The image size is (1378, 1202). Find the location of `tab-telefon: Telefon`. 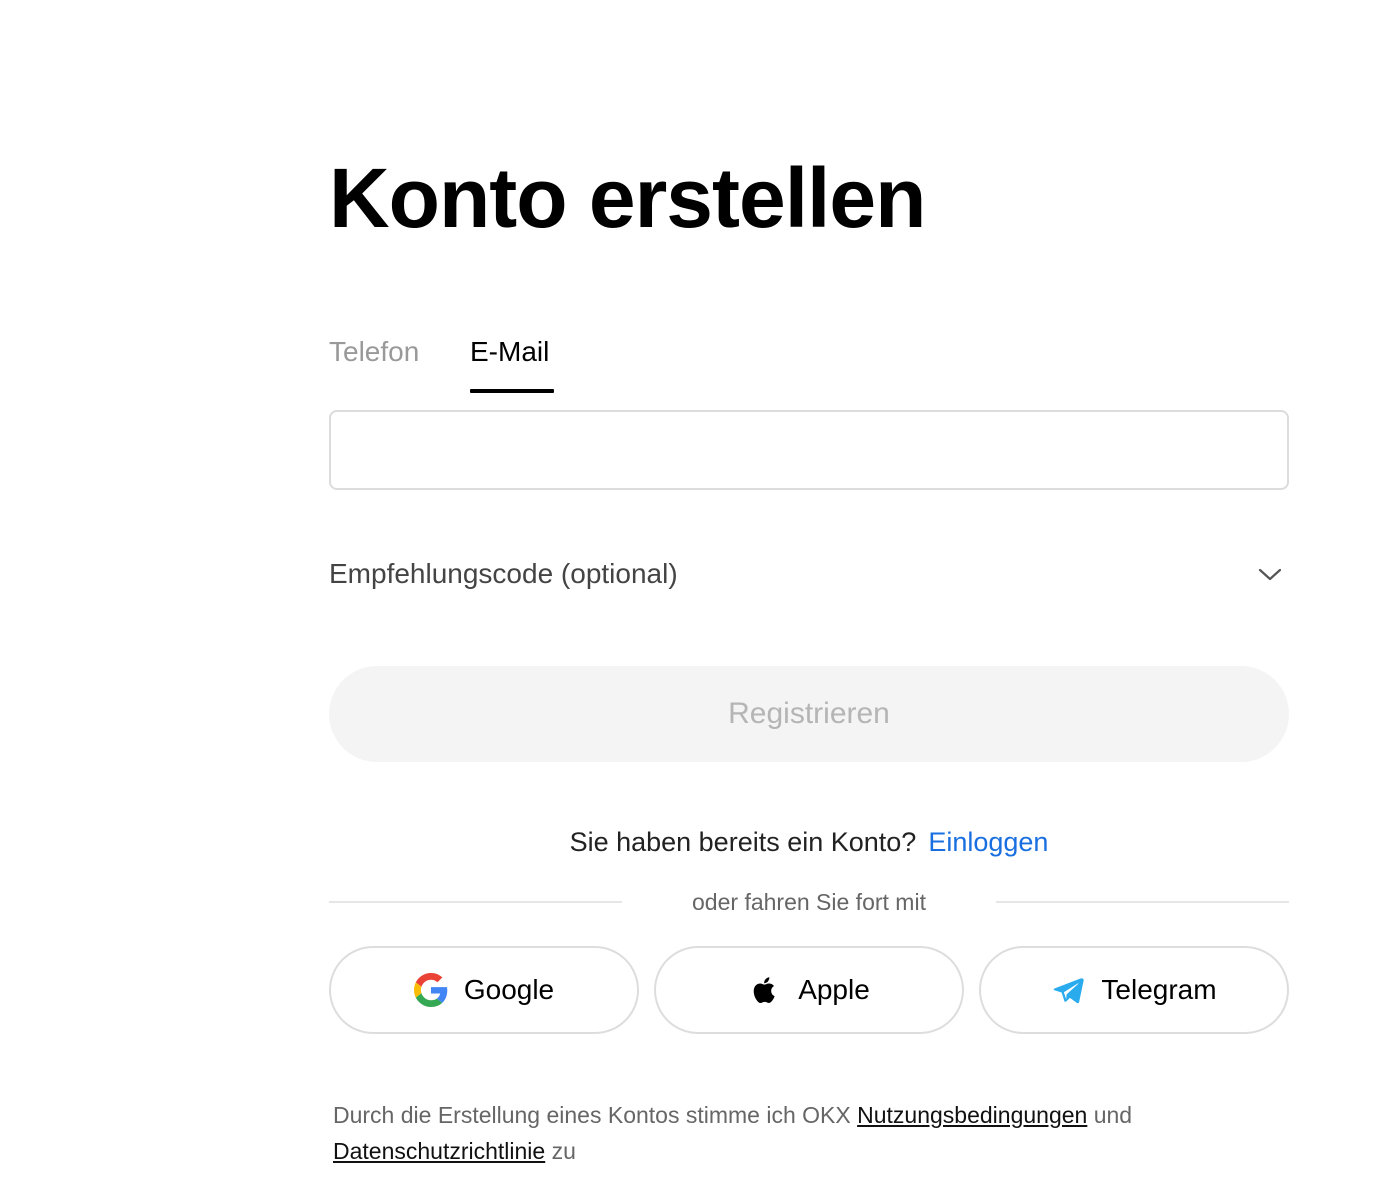

tab-telefon: Telefon is located at coordinates (374, 352).